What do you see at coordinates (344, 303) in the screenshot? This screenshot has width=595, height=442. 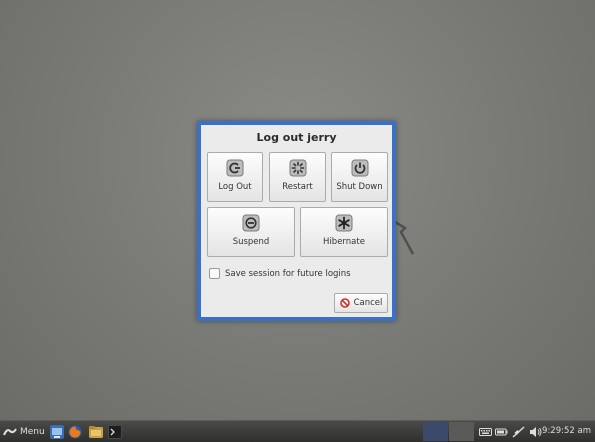 I see `cancel-icon` at bounding box center [344, 303].